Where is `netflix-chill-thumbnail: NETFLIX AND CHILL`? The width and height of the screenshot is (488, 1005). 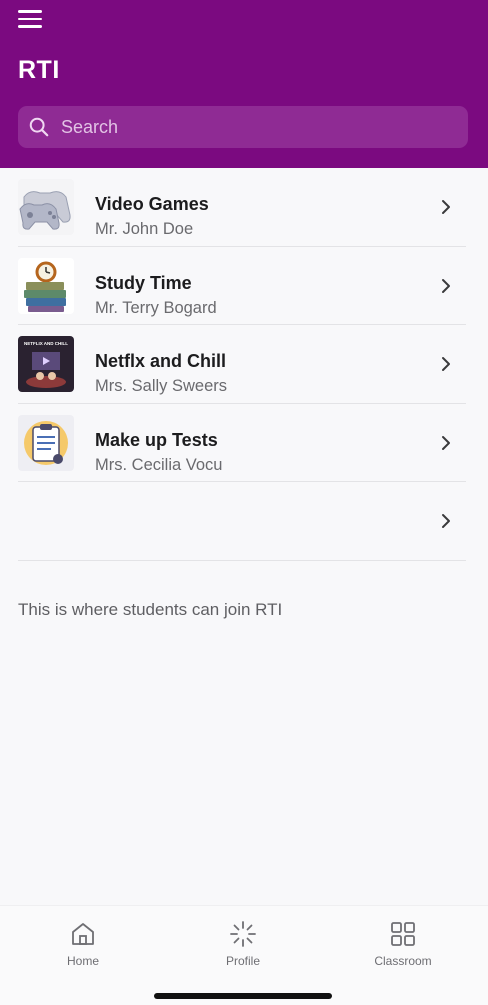
netflix-chill-thumbnail: NETFLIX AND CHILL is located at coordinates (46, 364).